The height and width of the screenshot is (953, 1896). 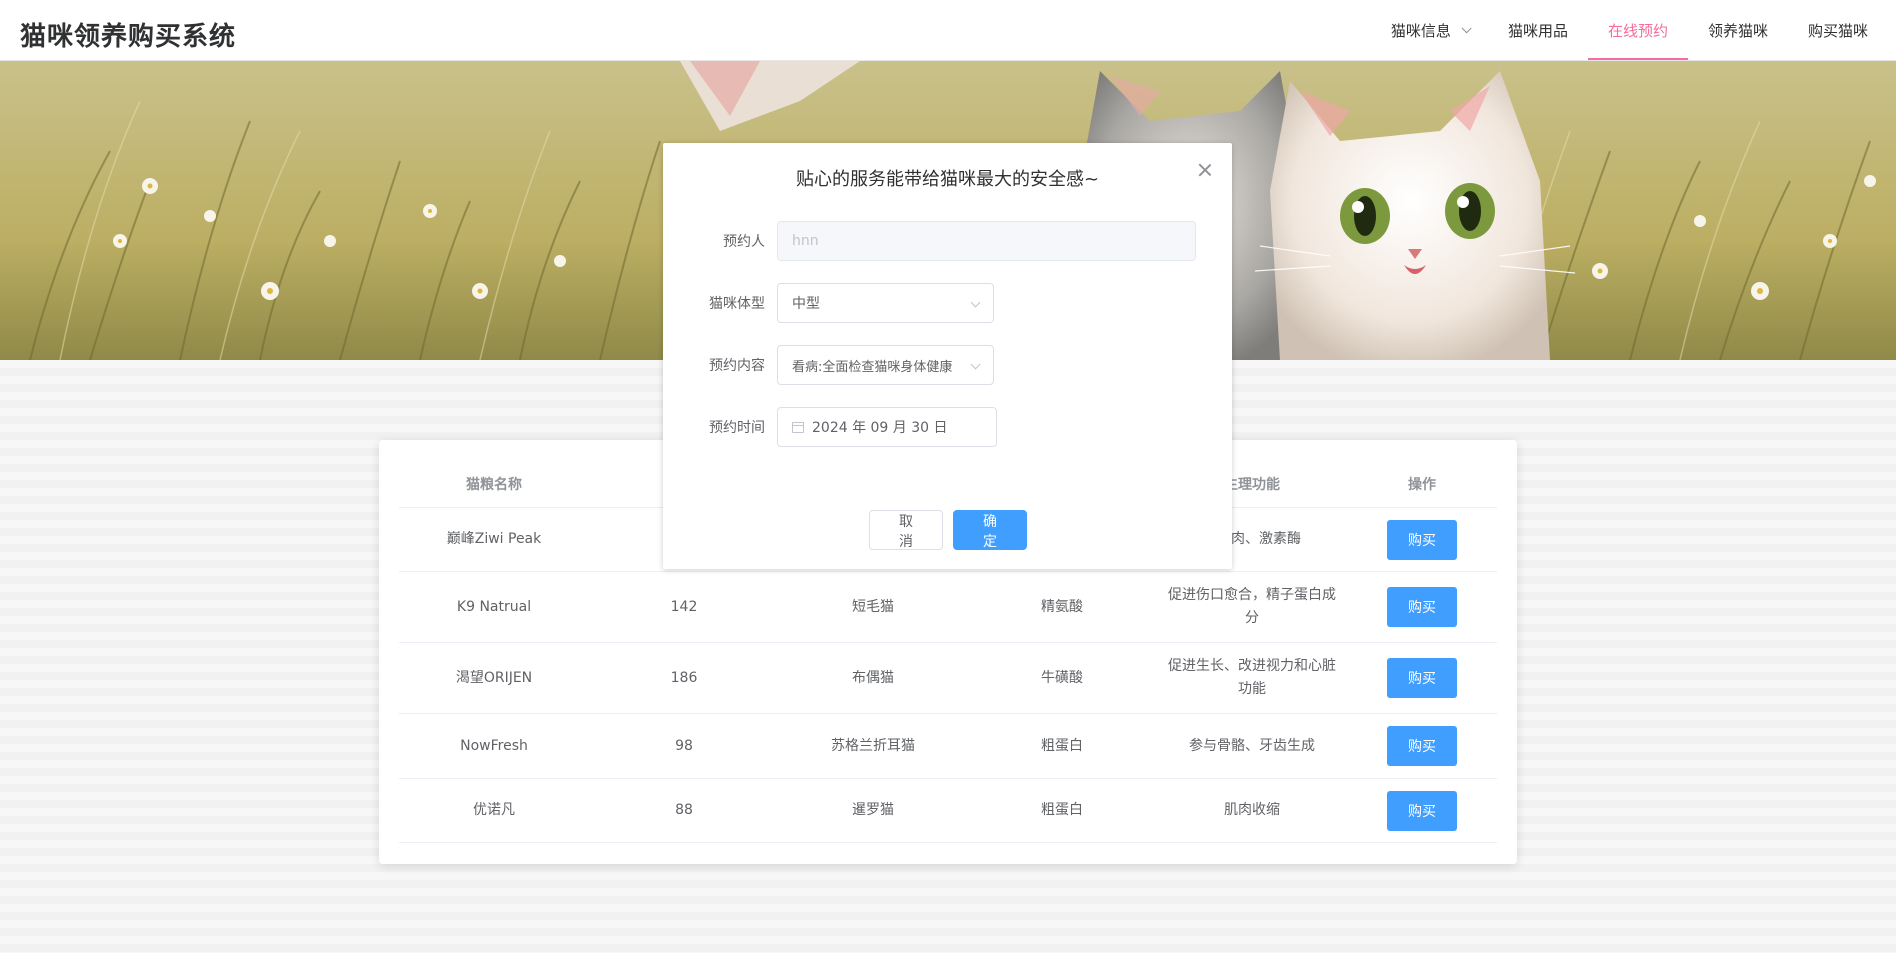 What do you see at coordinates (684, 745) in the screenshot?
I see `cell-price: 98` at bounding box center [684, 745].